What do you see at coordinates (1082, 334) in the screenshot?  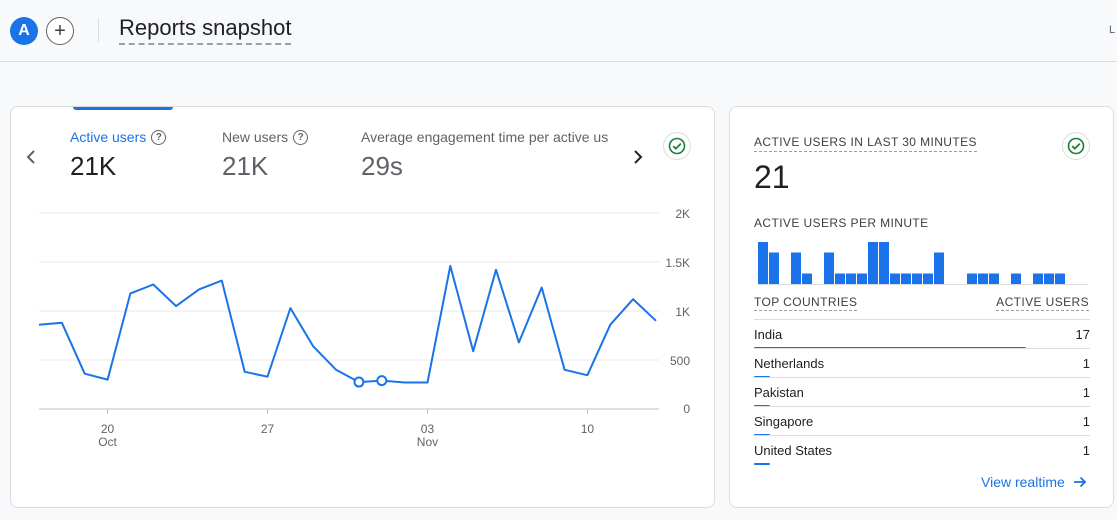 I see `country-value: 17` at bounding box center [1082, 334].